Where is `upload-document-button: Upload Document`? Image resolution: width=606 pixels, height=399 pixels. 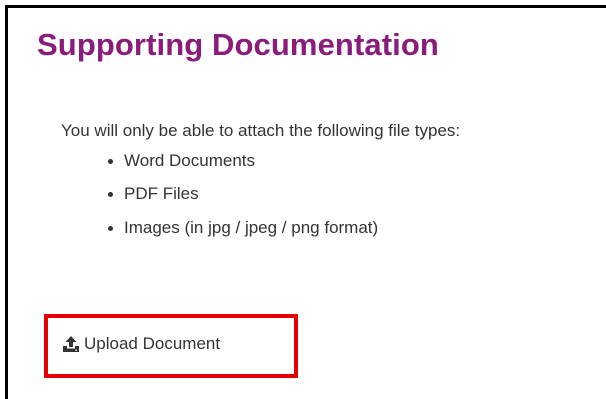
upload-document-button: Upload Document is located at coordinates (141, 344).